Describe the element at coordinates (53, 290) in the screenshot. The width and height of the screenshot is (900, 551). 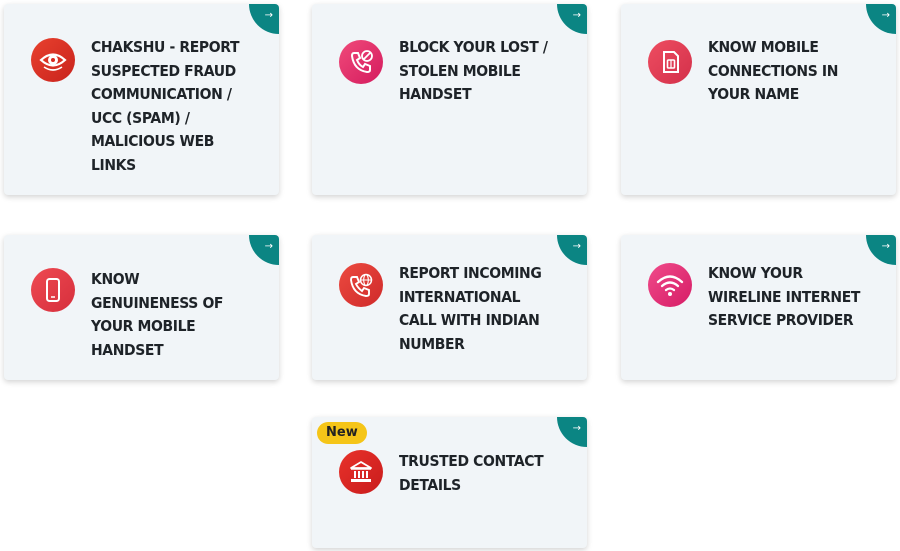
I see `mobile-phone-icon` at that location.